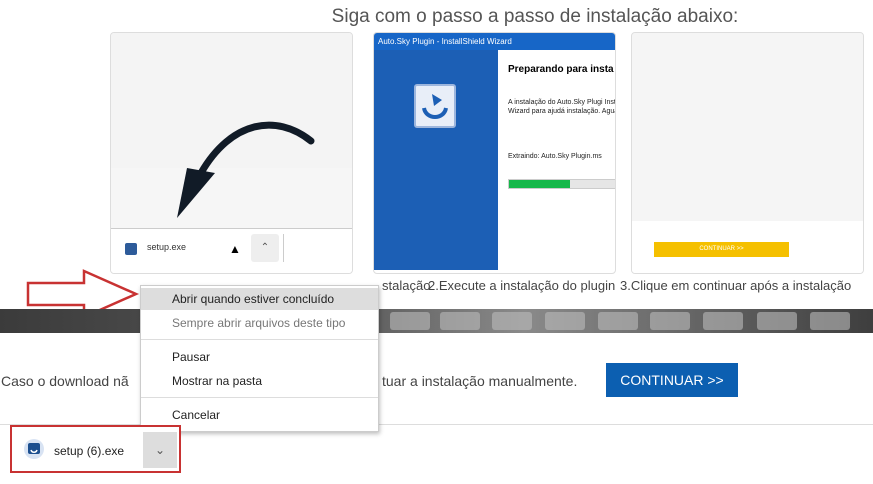 The height and width of the screenshot is (484, 873). Describe the element at coordinates (235, 249) in the screenshot. I see `cursor-icon: ▲` at that location.